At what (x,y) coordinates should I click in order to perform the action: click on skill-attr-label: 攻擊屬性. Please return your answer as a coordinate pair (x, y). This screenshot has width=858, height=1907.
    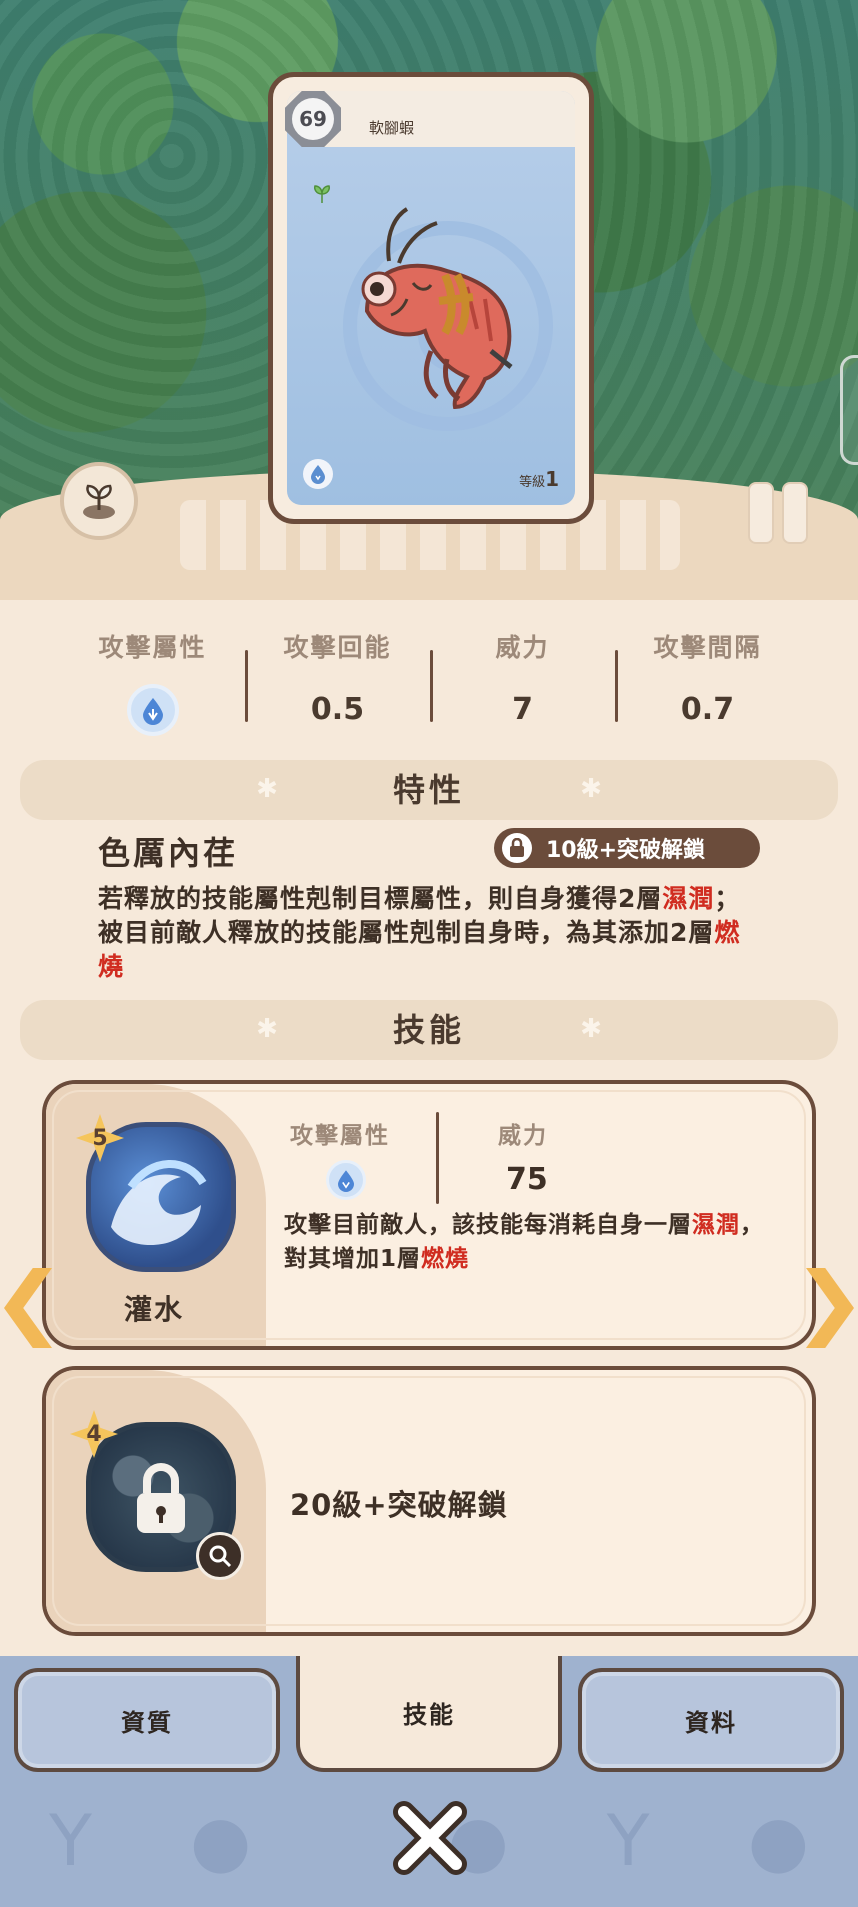
    Looking at the image, I should click on (340, 1136).